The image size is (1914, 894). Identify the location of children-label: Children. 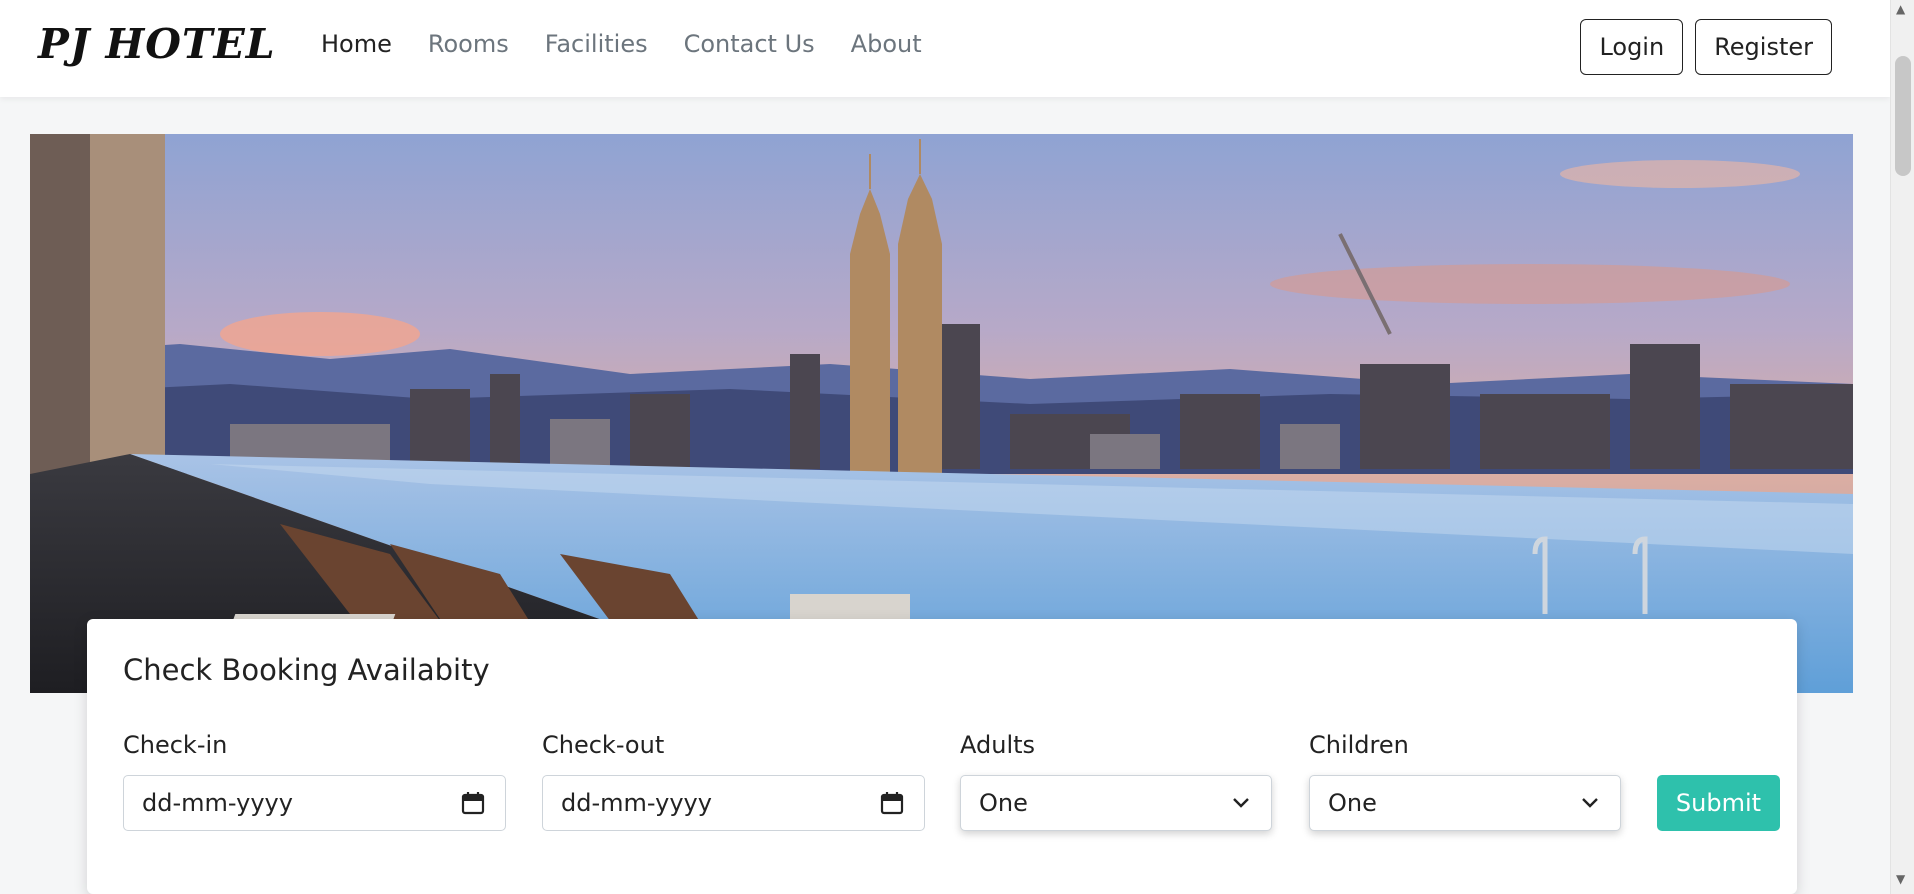
(1359, 745).